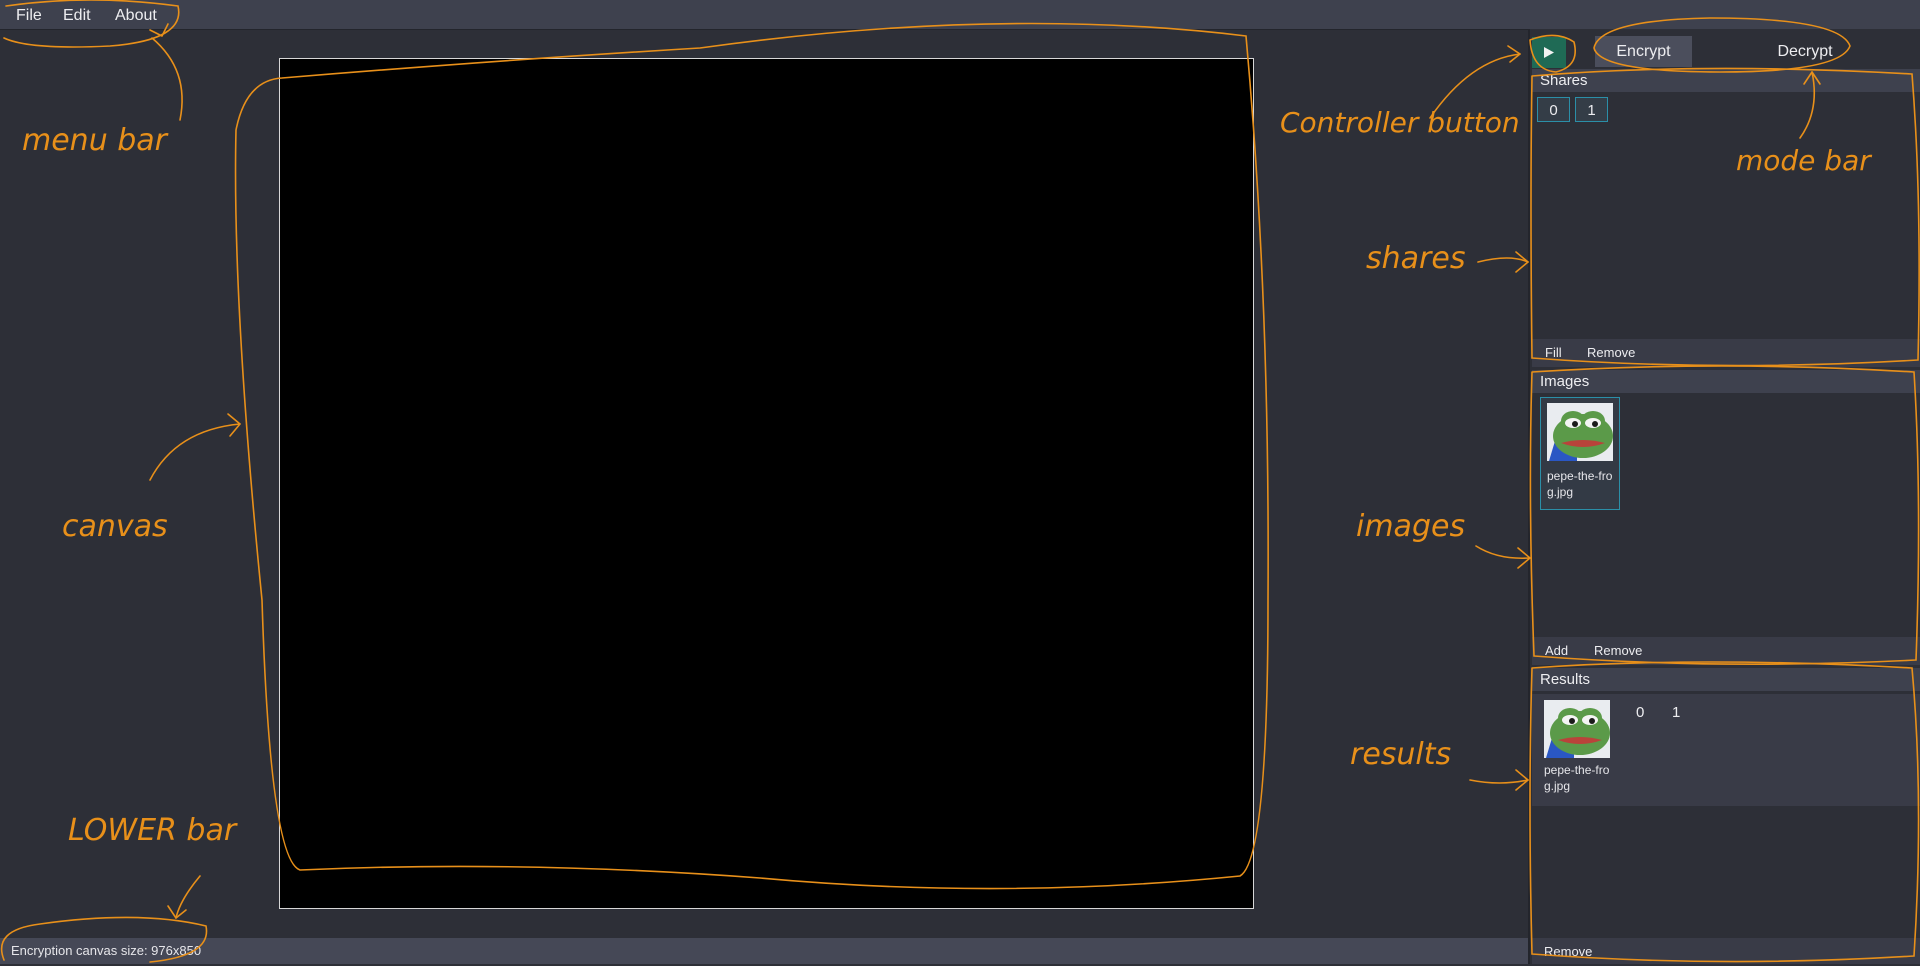 This screenshot has width=1920, height=966. Describe the element at coordinates (1726, 750) in the screenshot. I see `result-row: pepe-the-frog.jpg` at that location.